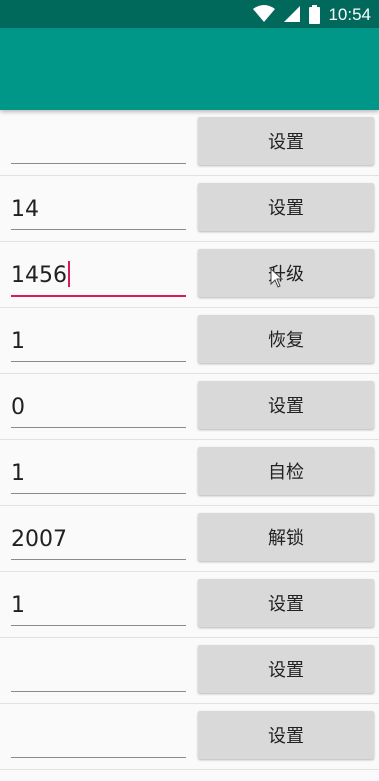 The image size is (379, 781). What do you see at coordinates (98, 277) in the screenshot?
I see `value-input-focused: 1456` at bounding box center [98, 277].